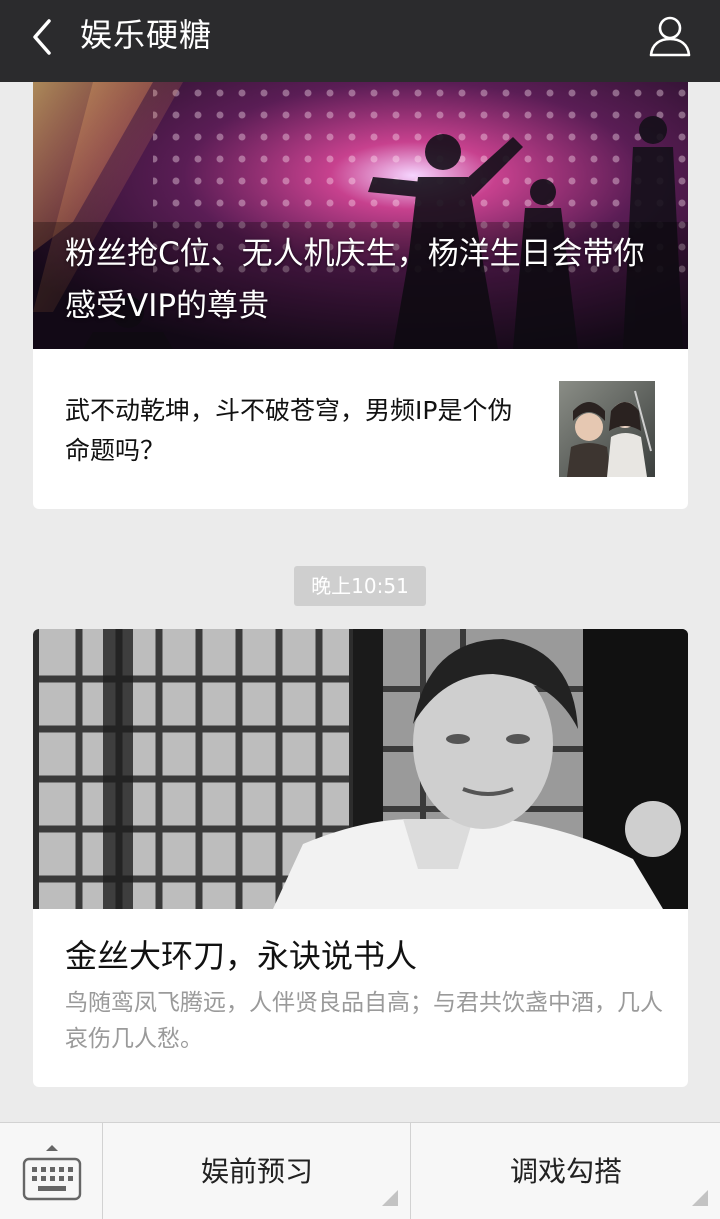 The image size is (720, 1219). I want to click on sub-article-thumbnail, so click(607, 429).